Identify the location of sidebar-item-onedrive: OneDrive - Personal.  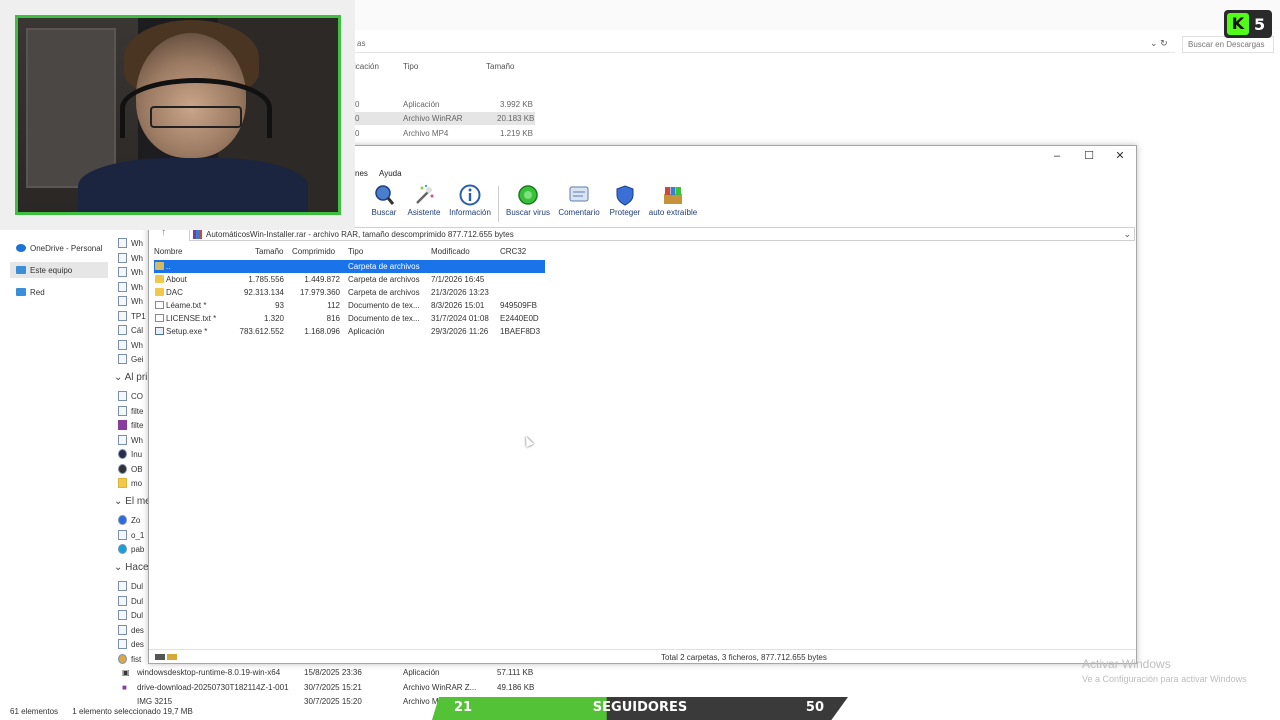
(59, 248).